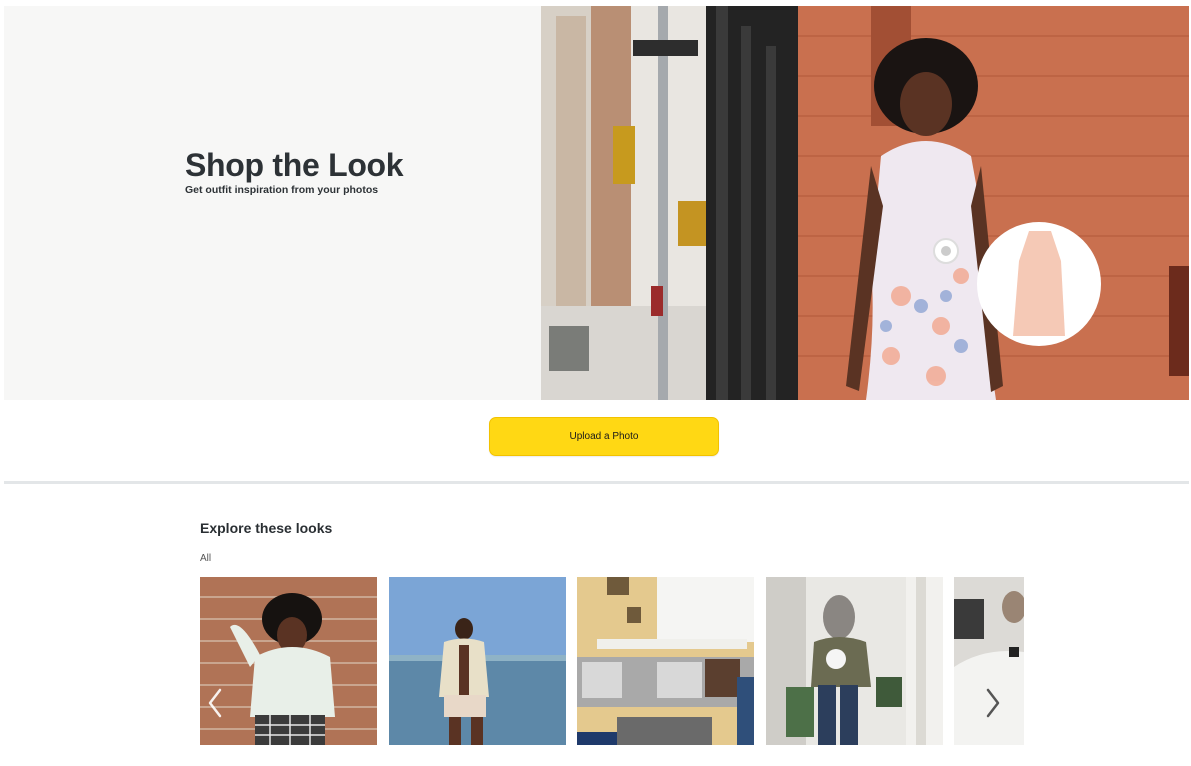 The height and width of the screenshot is (766, 1191). I want to click on carousel-prev-button, so click(215, 703).